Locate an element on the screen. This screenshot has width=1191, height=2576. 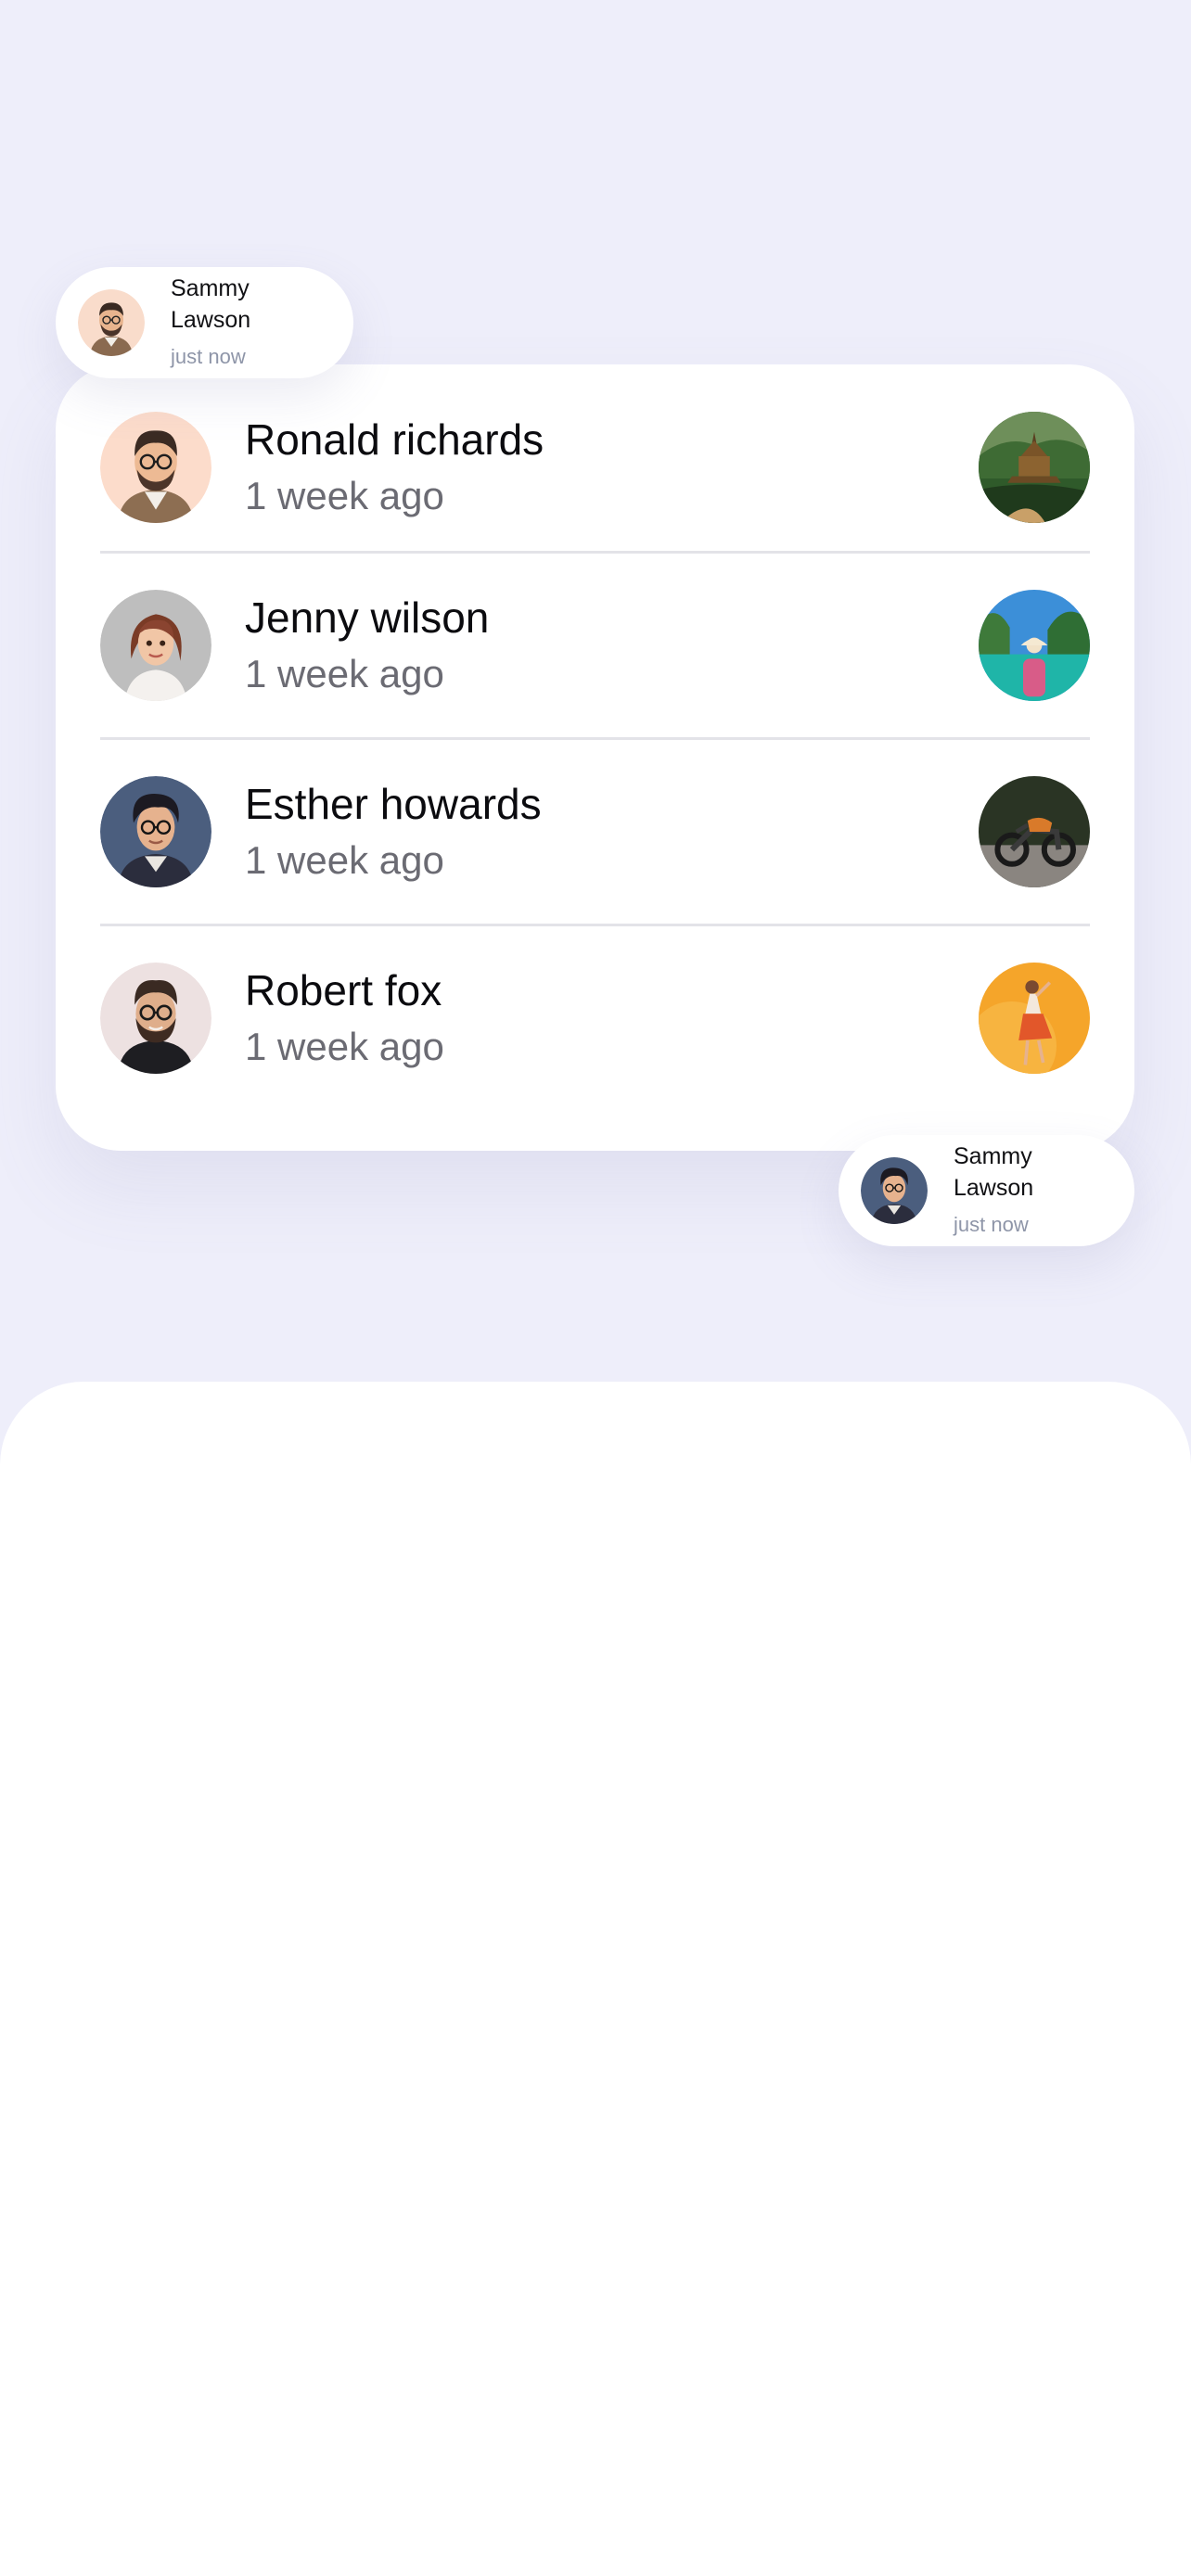
user-name: Robert fox is located at coordinates (343, 990).